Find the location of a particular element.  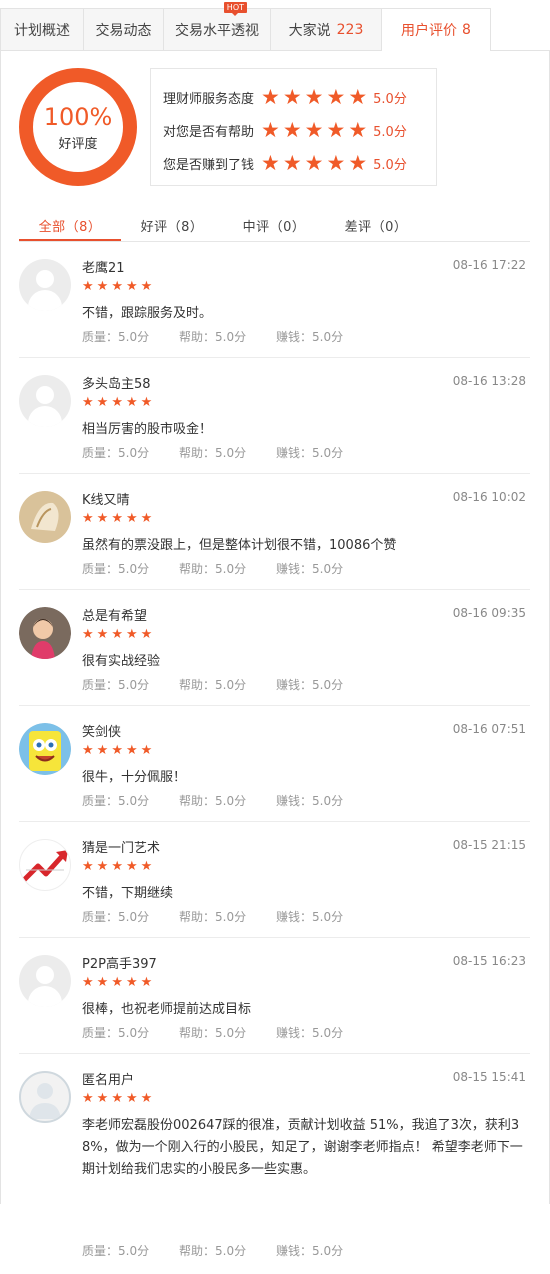

review-time: 08-15 21:15 is located at coordinates (489, 845).